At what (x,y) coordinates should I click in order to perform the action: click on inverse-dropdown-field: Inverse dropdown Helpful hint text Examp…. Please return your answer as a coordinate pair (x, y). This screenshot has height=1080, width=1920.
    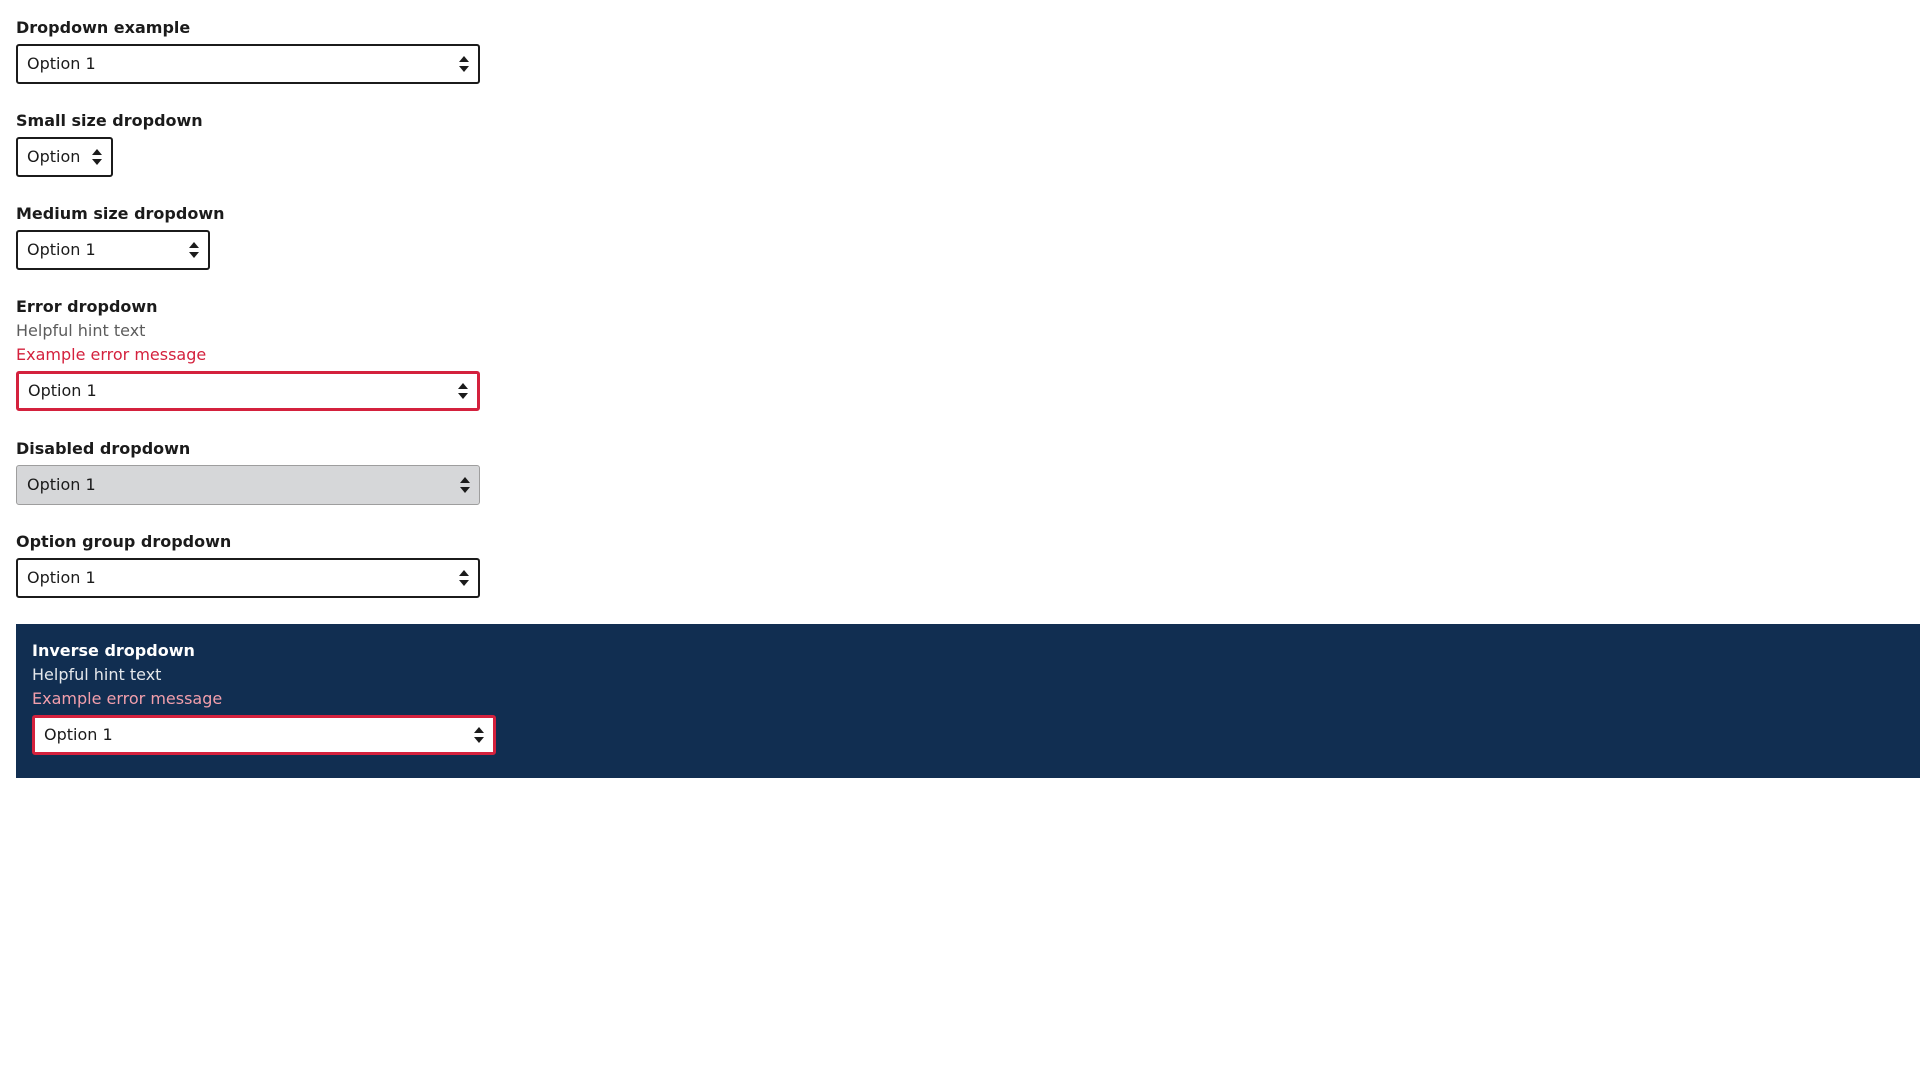
    Looking at the image, I should click on (264, 697).